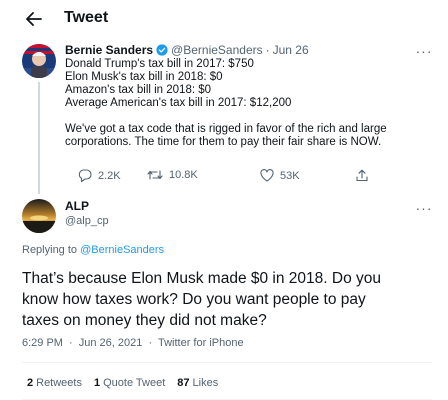 The width and height of the screenshot is (448, 400). What do you see at coordinates (50, 250) in the screenshot?
I see `replying-to-label: Replying to` at bounding box center [50, 250].